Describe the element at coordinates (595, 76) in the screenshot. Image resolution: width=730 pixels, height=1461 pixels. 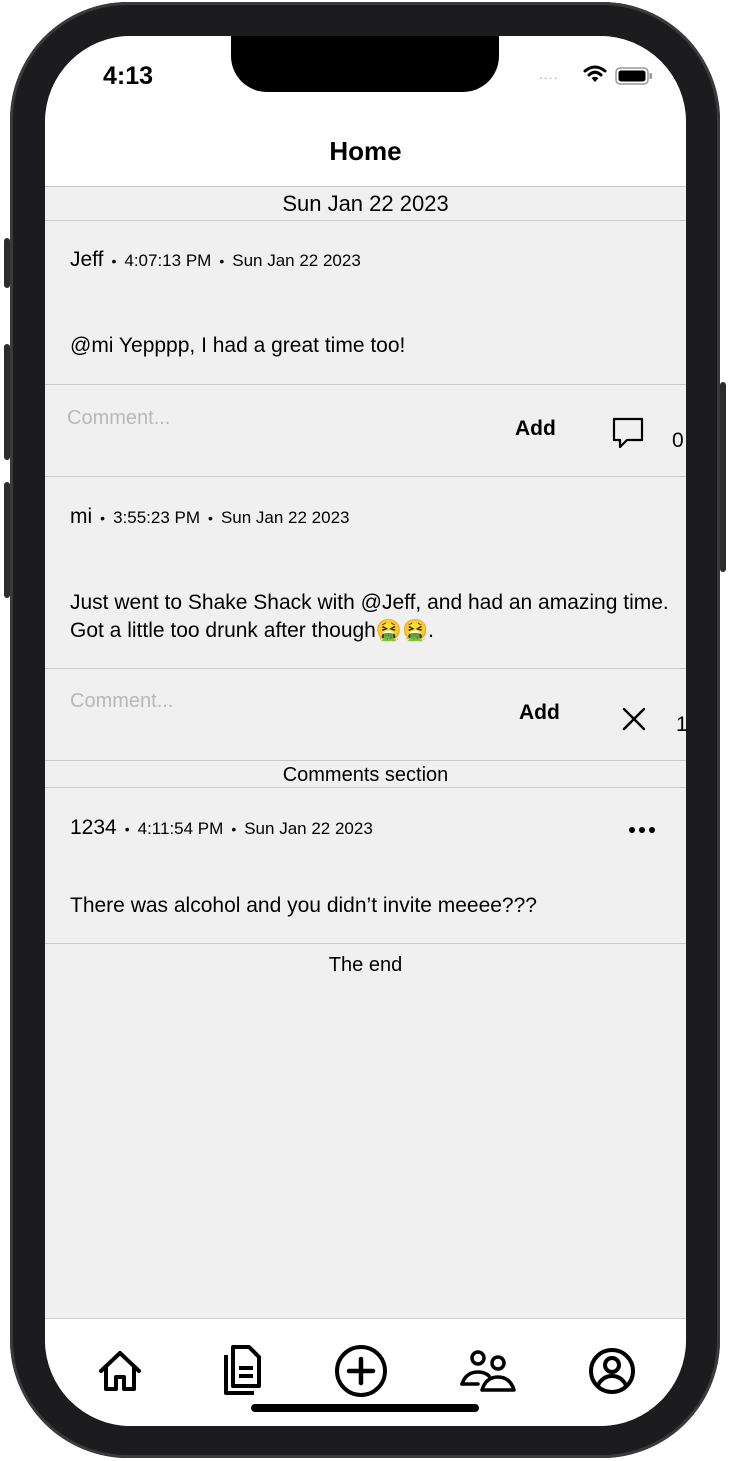
I see `wifi-icon` at that location.